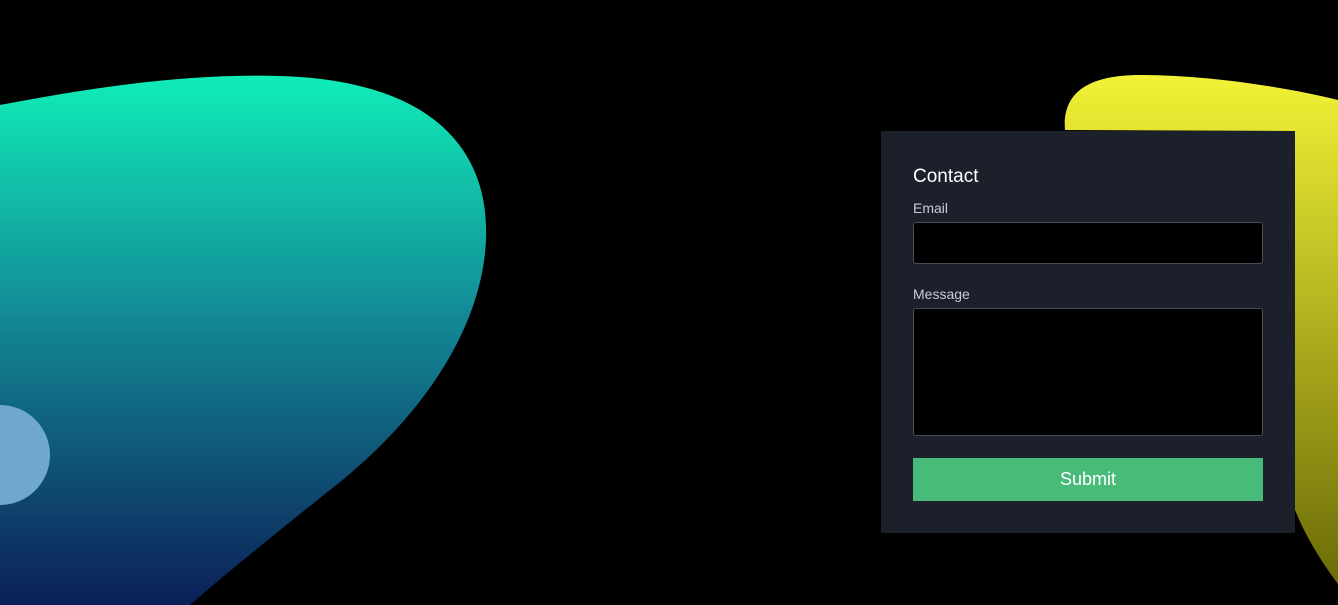  I want to click on email-label: Email, so click(931, 208).